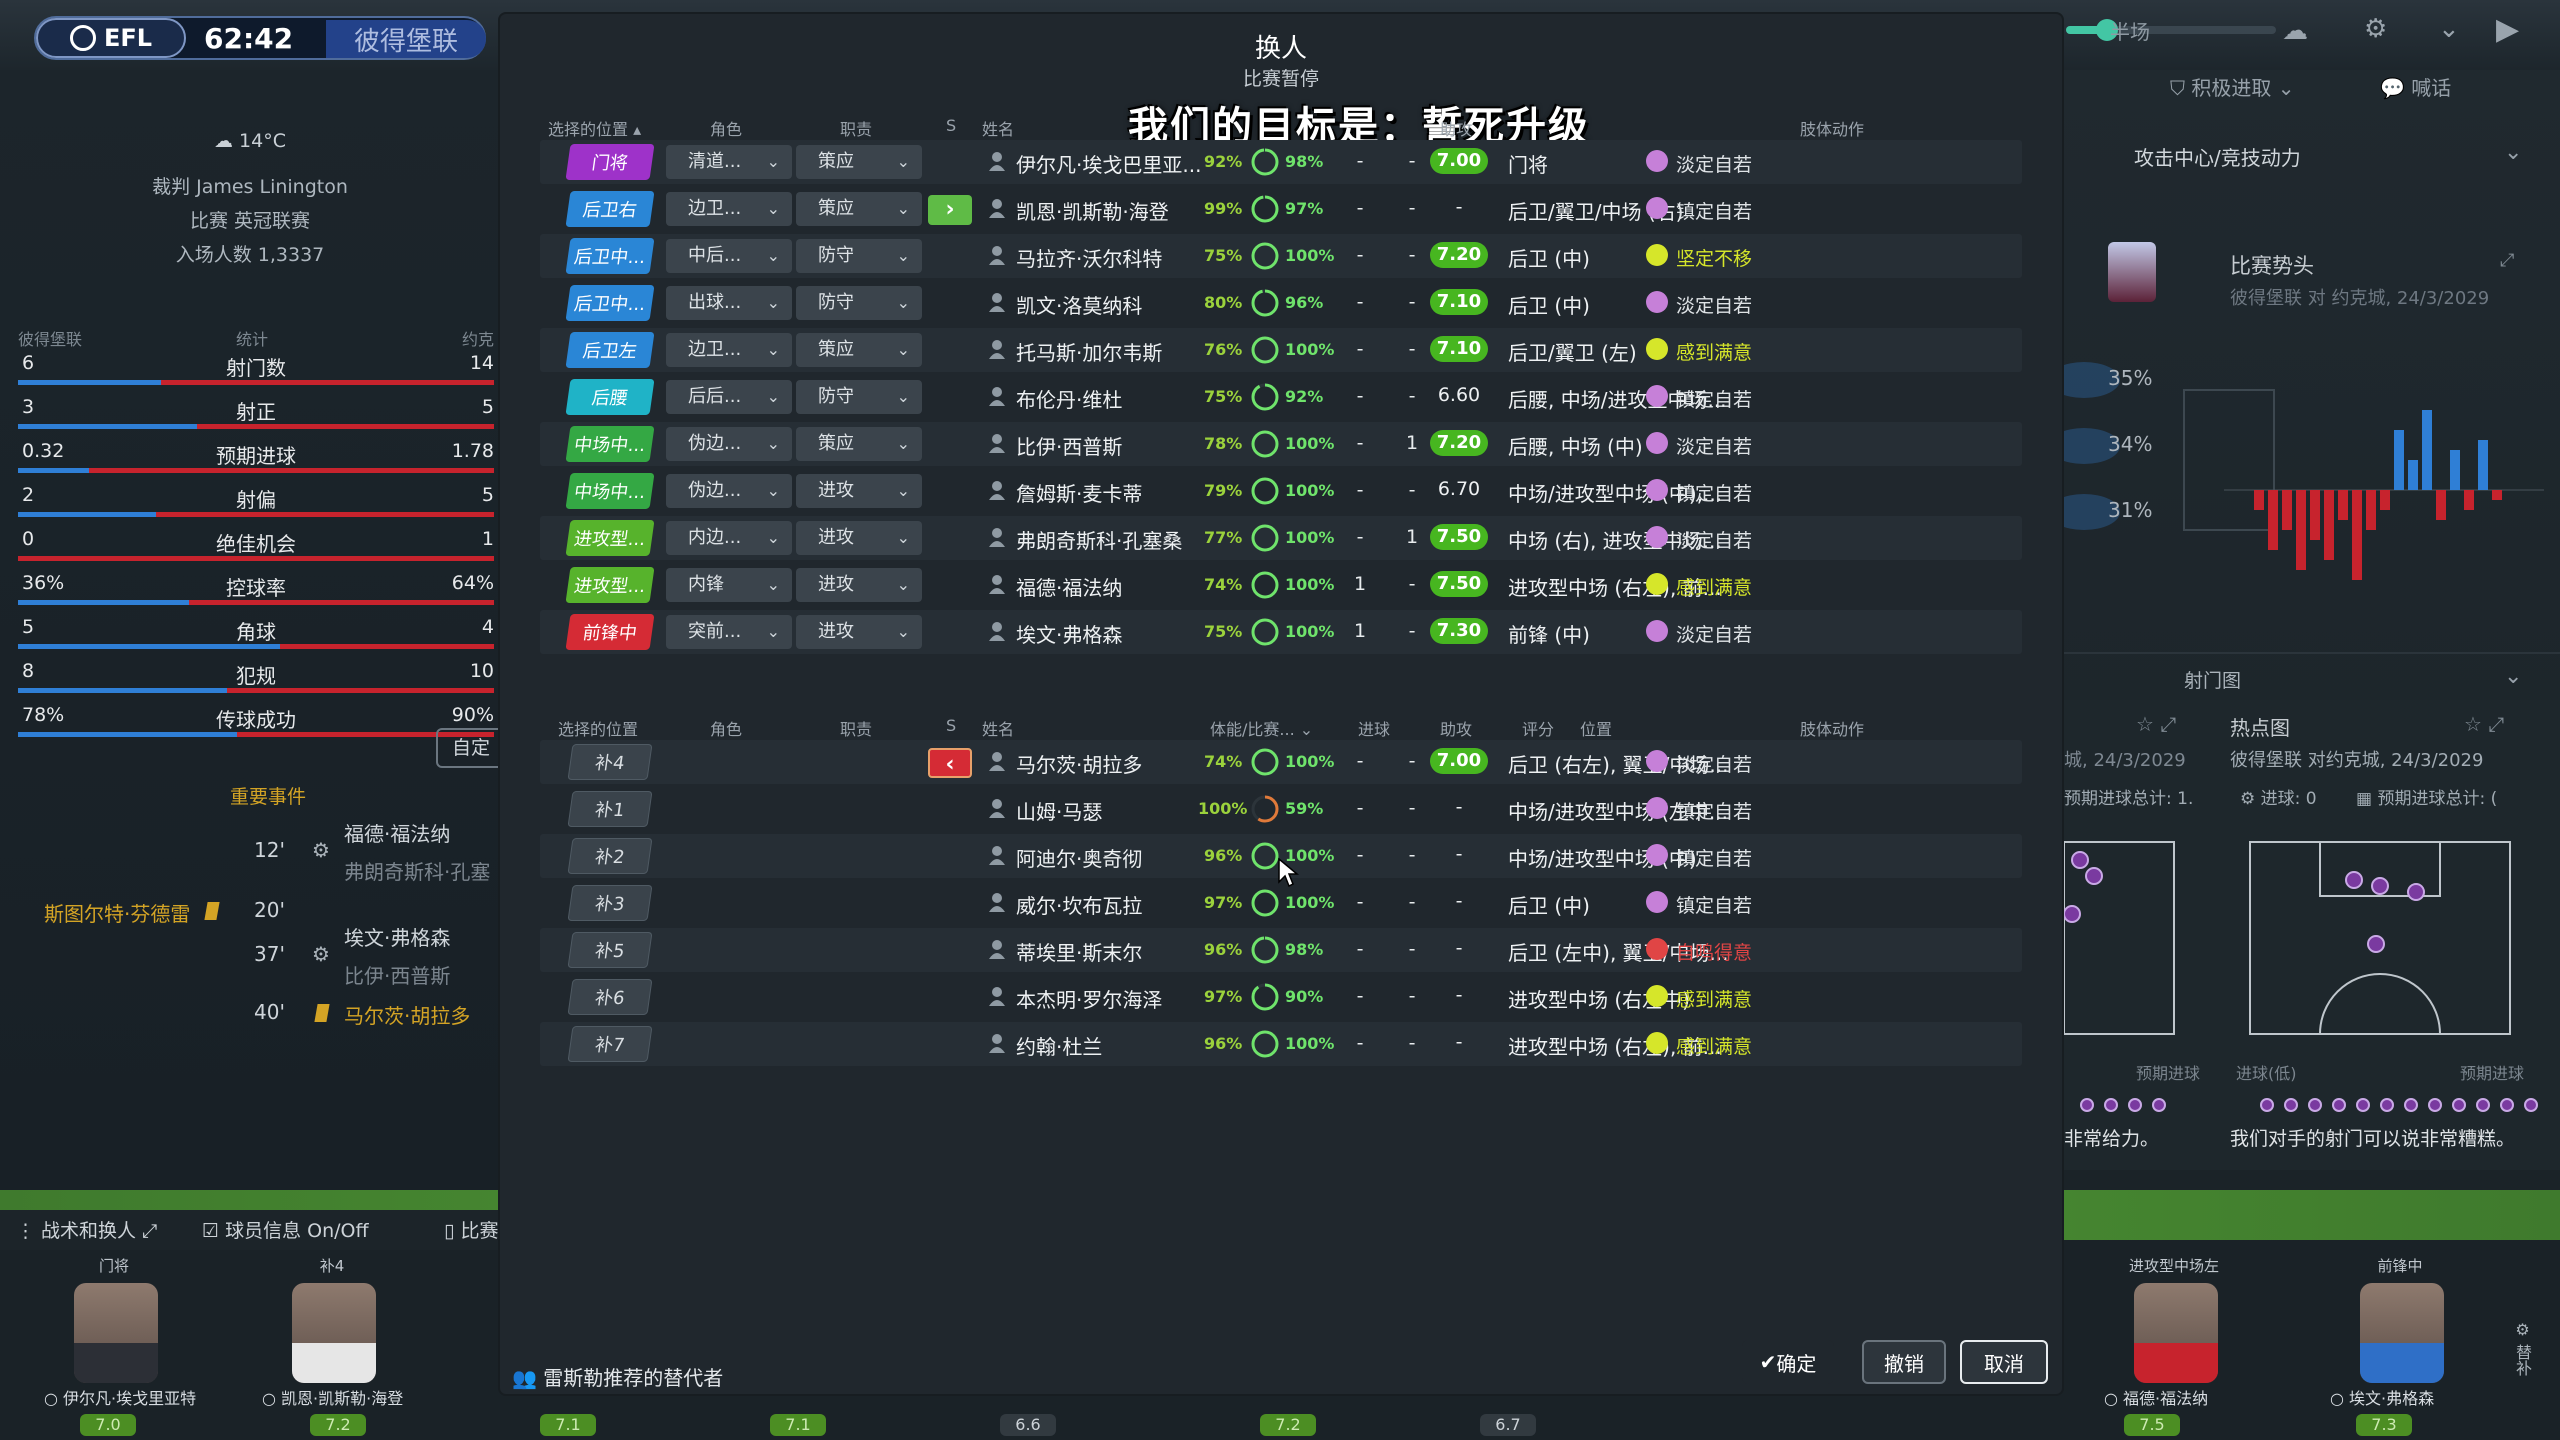  I want to click on col2-rating: 评分, so click(1538, 728).